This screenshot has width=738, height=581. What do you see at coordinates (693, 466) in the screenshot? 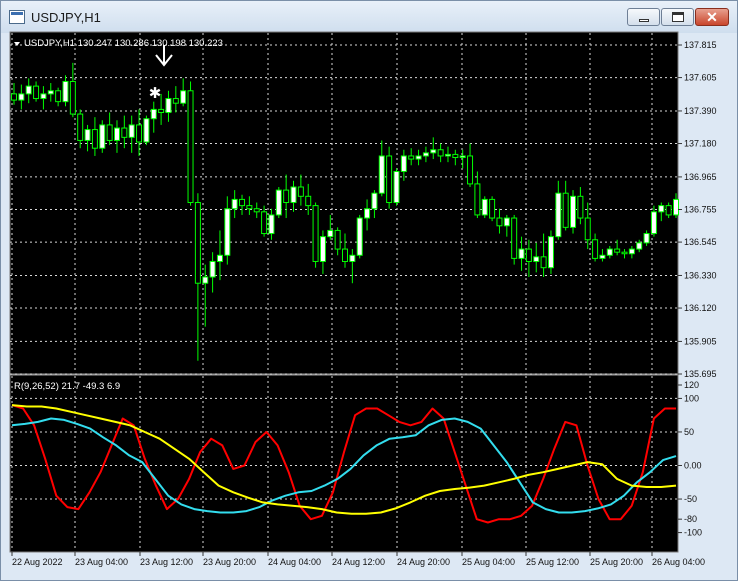
I see `indicator-axis-label: 0.00` at bounding box center [693, 466].